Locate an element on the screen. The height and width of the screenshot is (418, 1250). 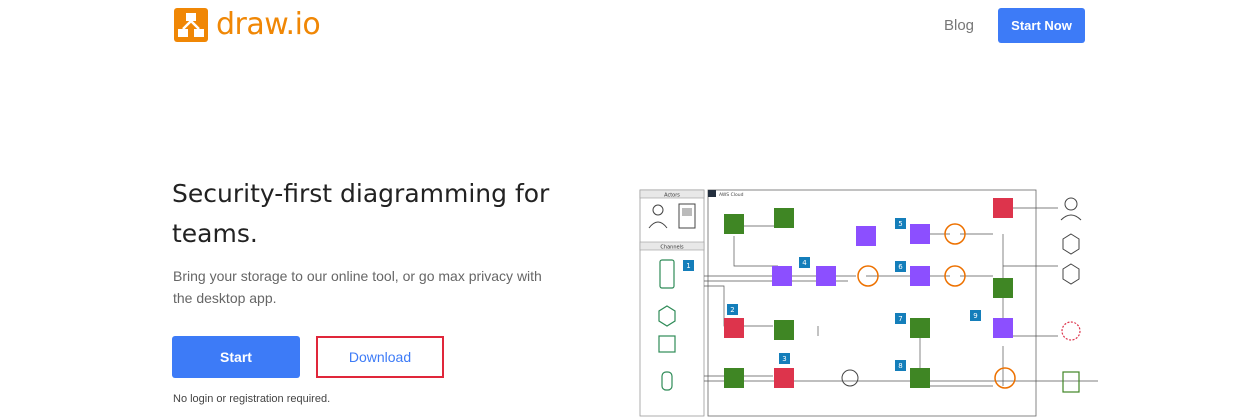
start-button: Start is located at coordinates (236, 357).